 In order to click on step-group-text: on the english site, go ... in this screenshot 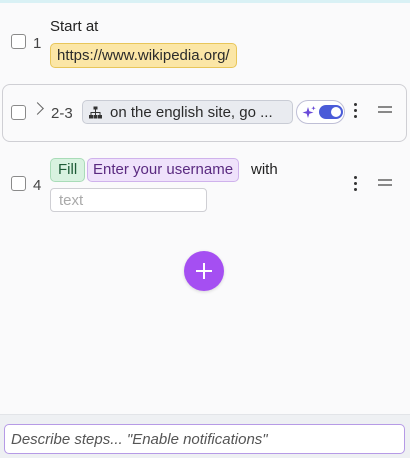, I will do `click(191, 112)`.